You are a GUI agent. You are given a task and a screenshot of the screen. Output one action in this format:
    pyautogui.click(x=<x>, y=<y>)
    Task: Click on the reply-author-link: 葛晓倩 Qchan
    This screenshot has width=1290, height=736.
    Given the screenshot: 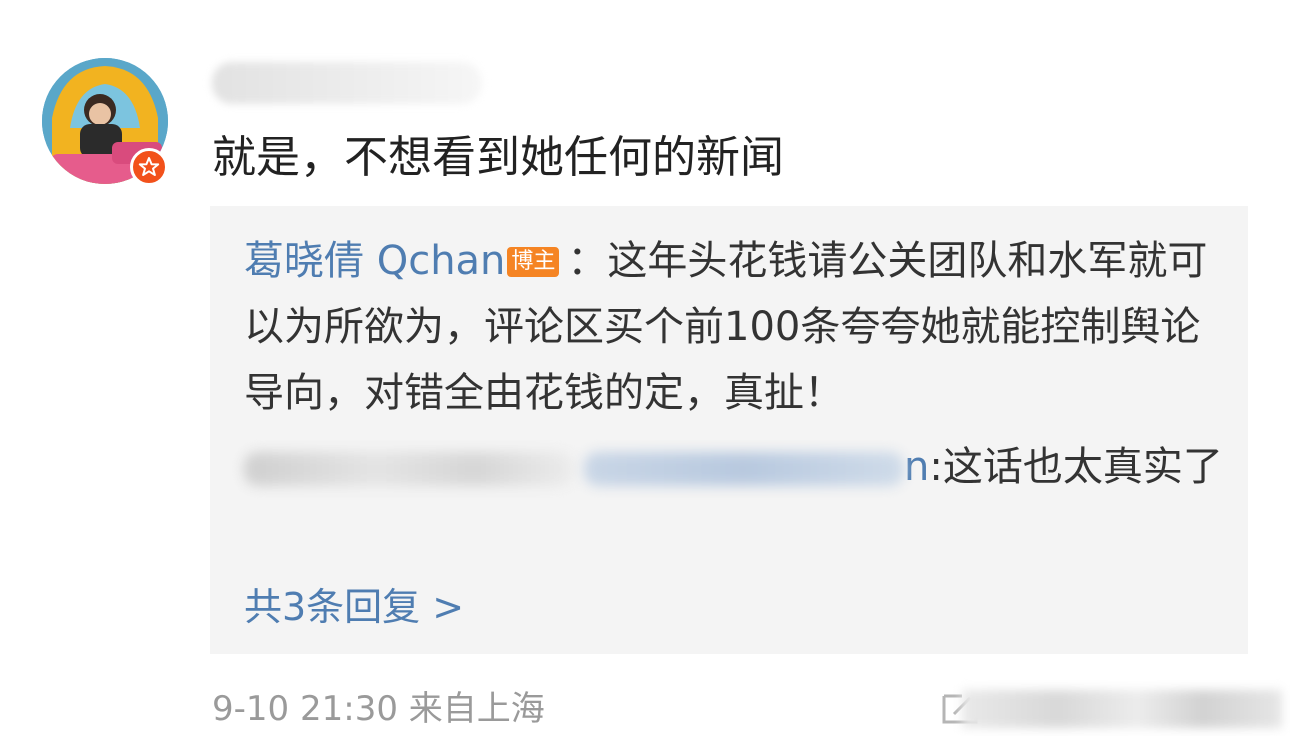 What is the action you would take?
    pyautogui.click(x=374, y=261)
    